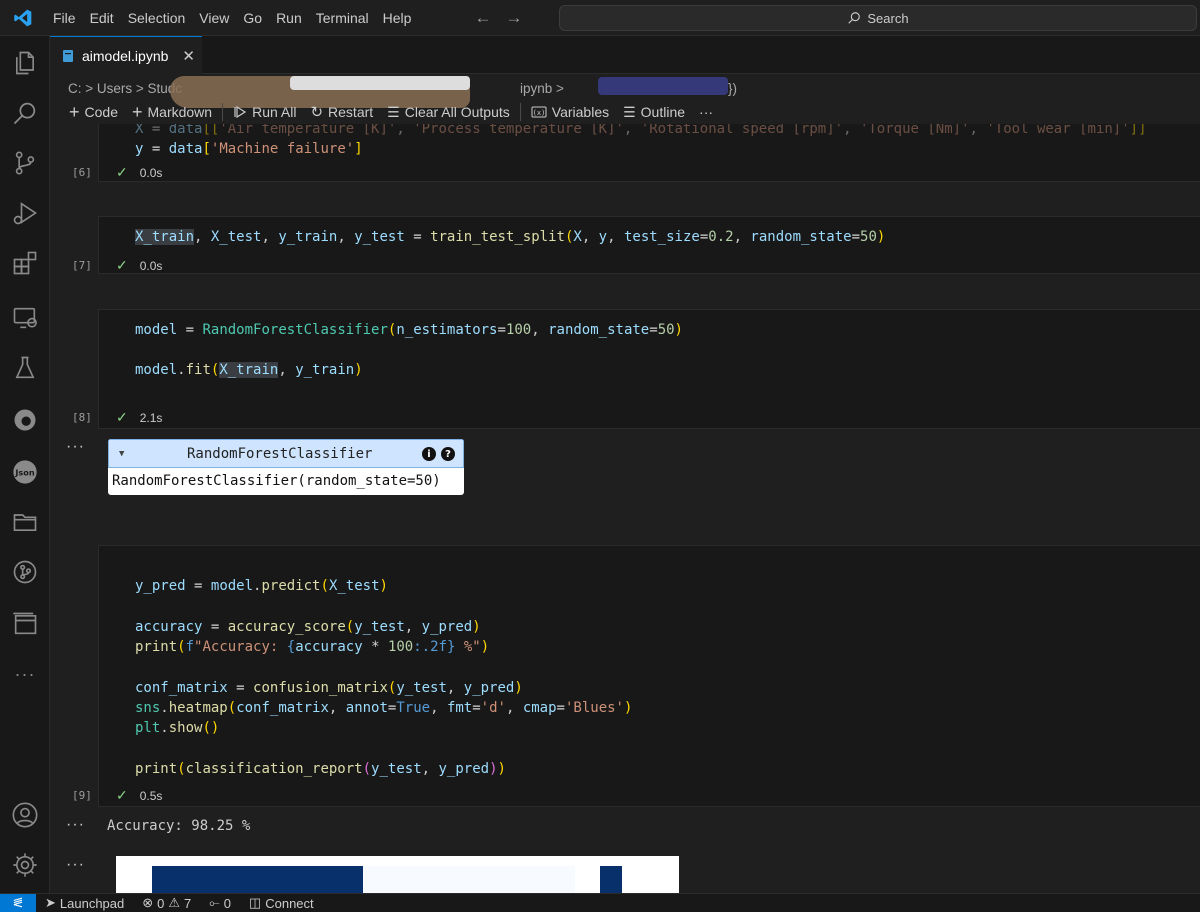 The image size is (1200, 912). Describe the element at coordinates (25, 63) in the screenshot. I see `explorer-icon` at that location.